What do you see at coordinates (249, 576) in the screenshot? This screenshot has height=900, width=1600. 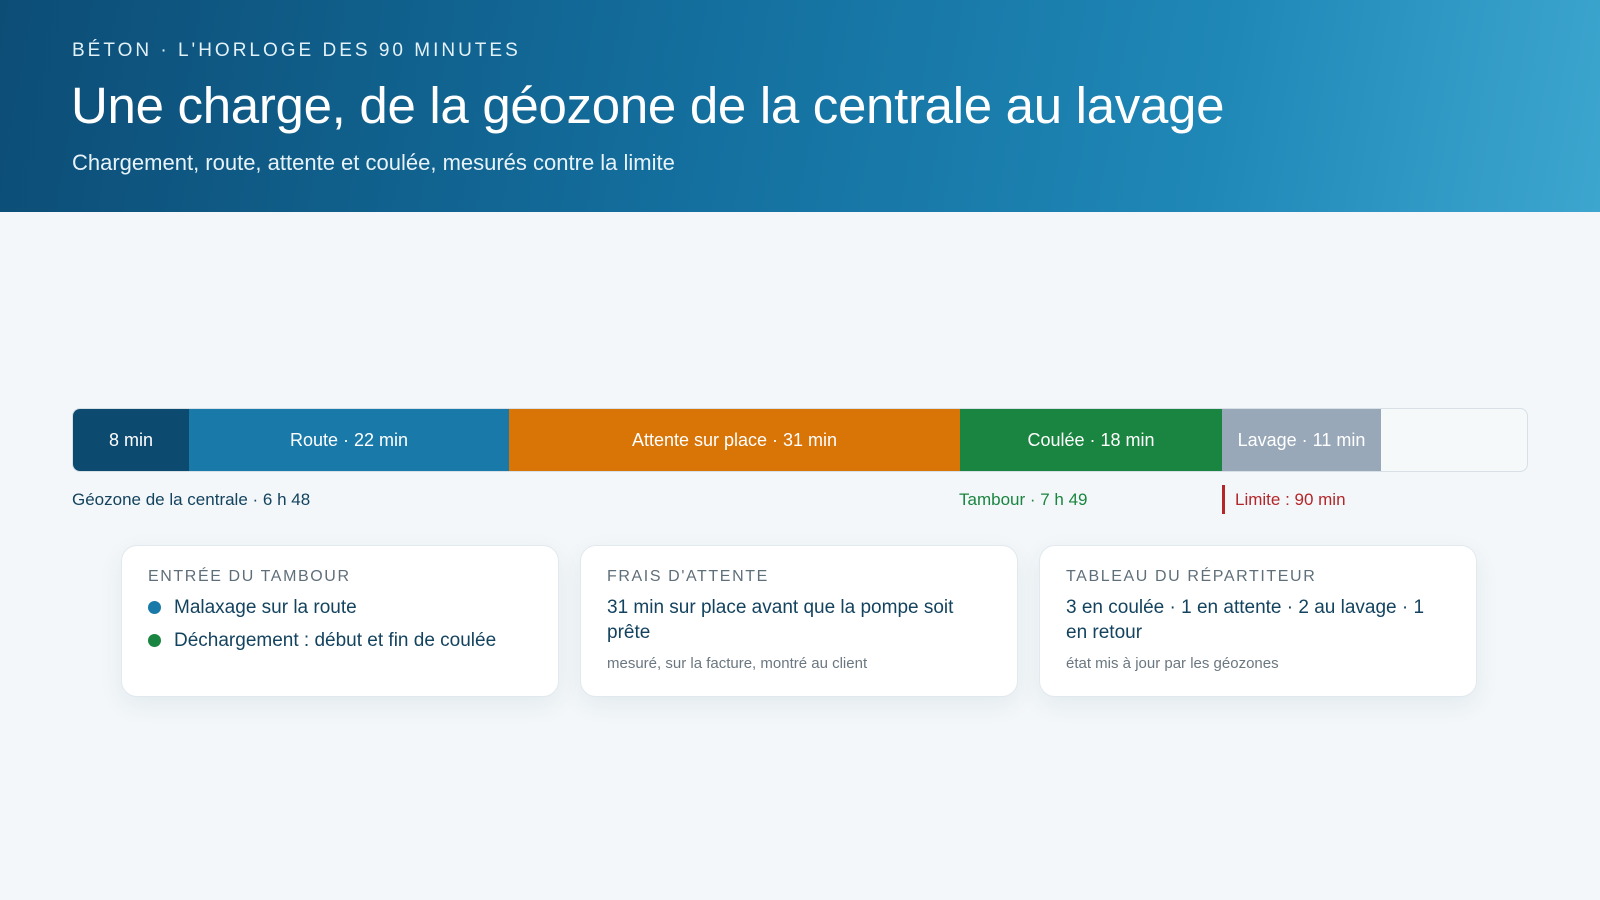 I see `card-label: ENTRÉE DU TAMBOUR` at bounding box center [249, 576].